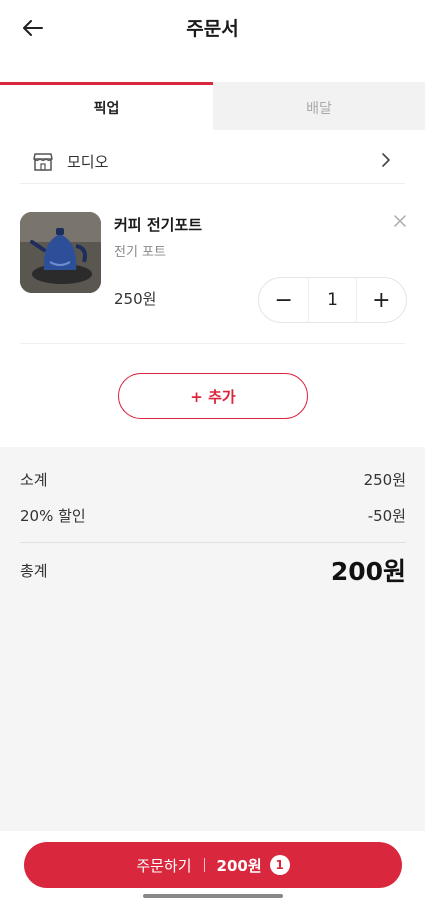 The image size is (425, 900). What do you see at coordinates (213, 570) in the screenshot?
I see `total-row: 총계 200원` at bounding box center [213, 570].